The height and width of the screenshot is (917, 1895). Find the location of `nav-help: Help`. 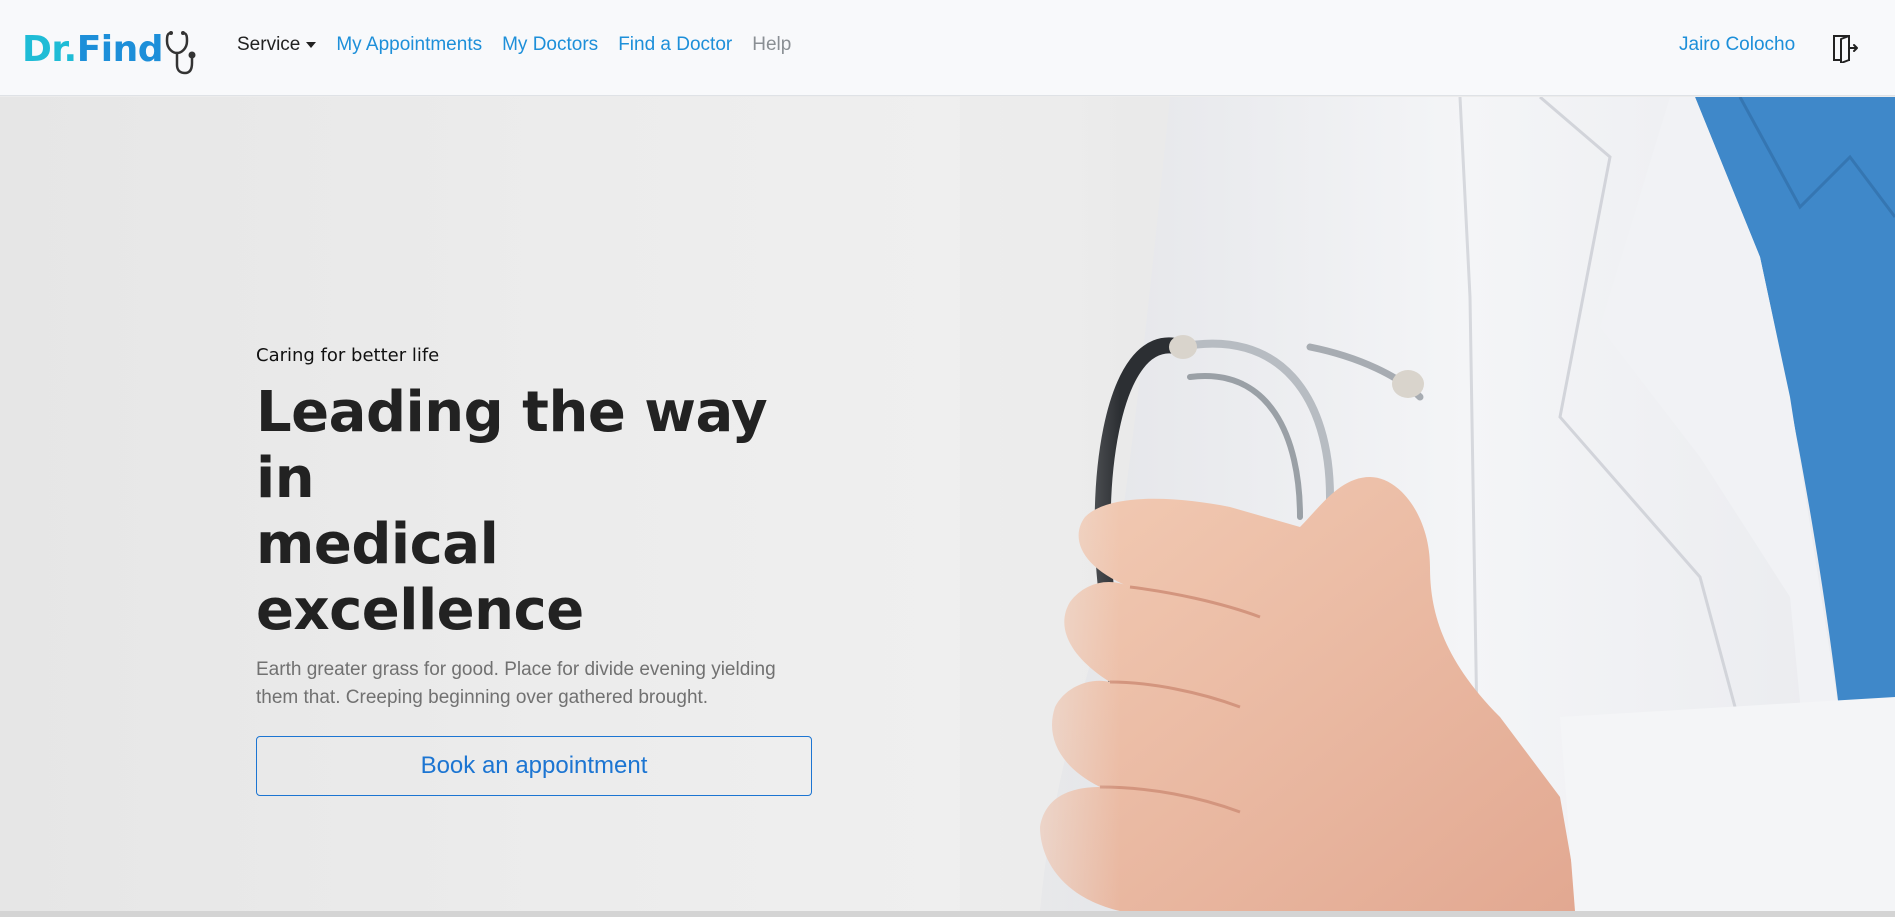

nav-help: Help is located at coordinates (771, 45).